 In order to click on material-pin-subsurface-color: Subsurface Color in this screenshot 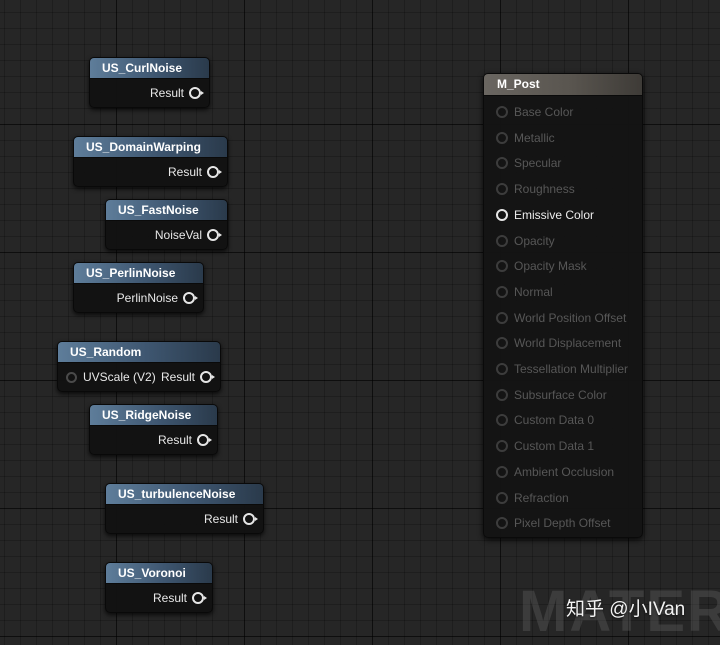, I will do `click(551, 395)`.